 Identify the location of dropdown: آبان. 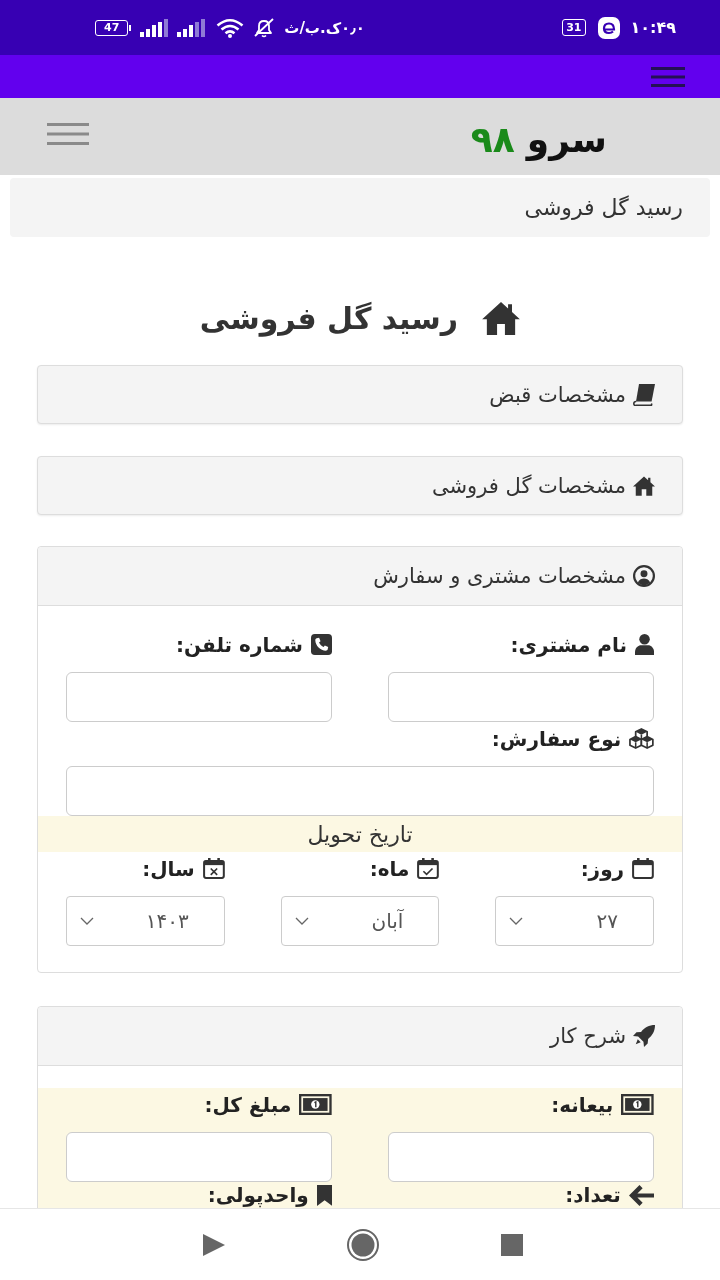
(360, 921).